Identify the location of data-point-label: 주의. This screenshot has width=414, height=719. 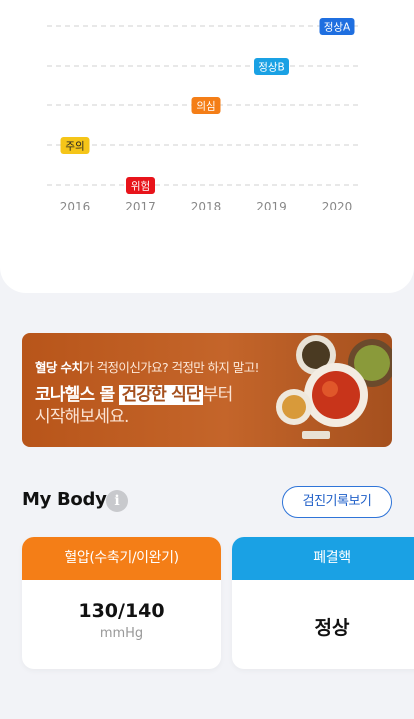
(74, 147).